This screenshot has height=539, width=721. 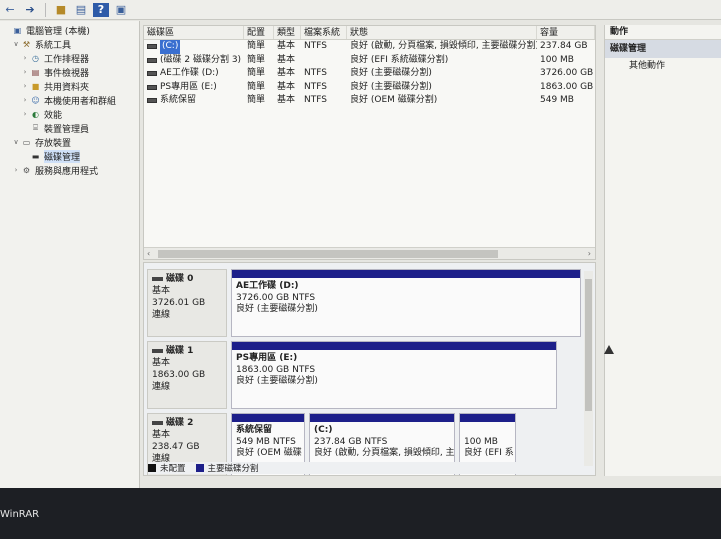 What do you see at coordinates (589, 253) in the screenshot?
I see `scroll-right-icon: ›` at bounding box center [589, 253].